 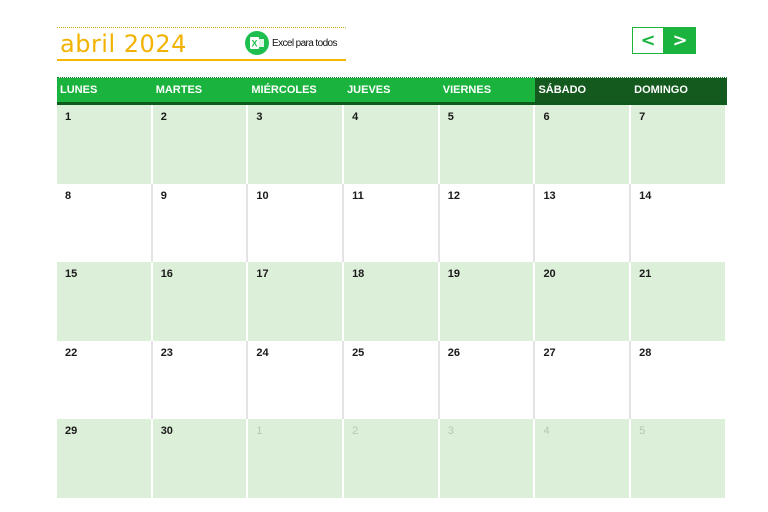 What do you see at coordinates (453, 274) in the screenshot?
I see `day-number: 19` at bounding box center [453, 274].